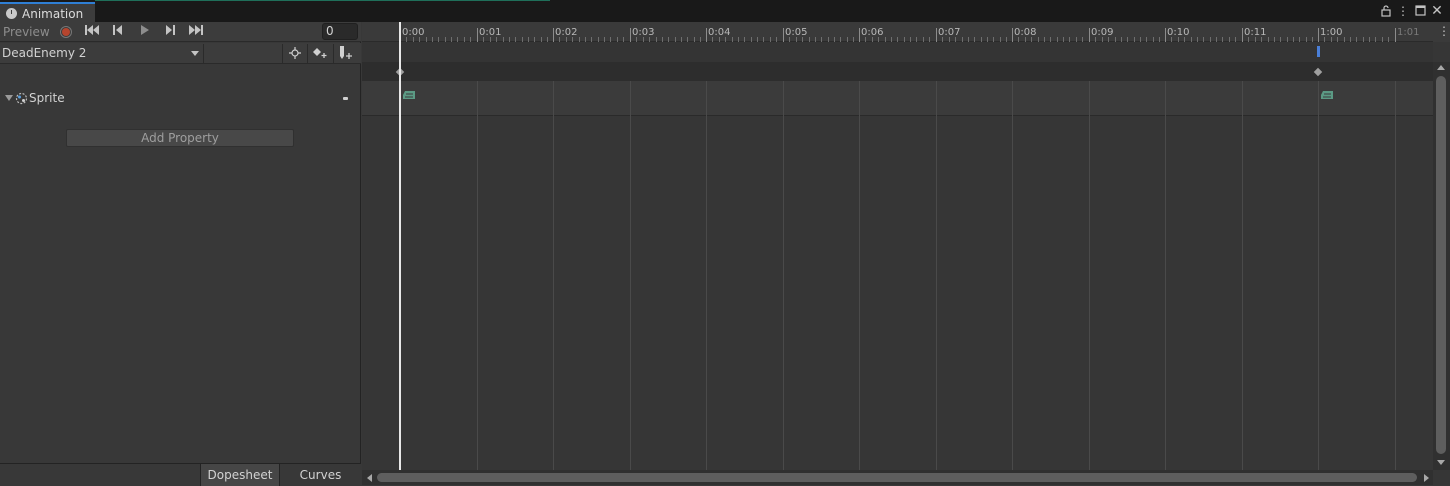  What do you see at coordinates (1408, 32) in the screenshot?
I see `ruler-time-label: 1:01` at bounding box center [1408, 32].